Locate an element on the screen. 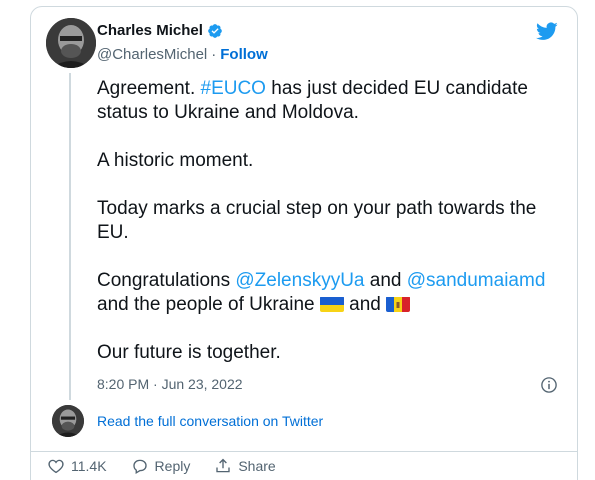 This screenshot has width=595, height=480. text-span: and the people of Ukraine is located at coordinates (208, 304).